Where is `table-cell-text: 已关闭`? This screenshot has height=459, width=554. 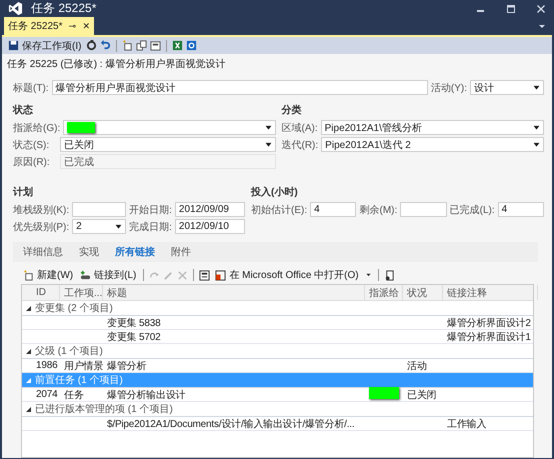
table-cell-text: 已关闭 is located at coordinates (422, 395).